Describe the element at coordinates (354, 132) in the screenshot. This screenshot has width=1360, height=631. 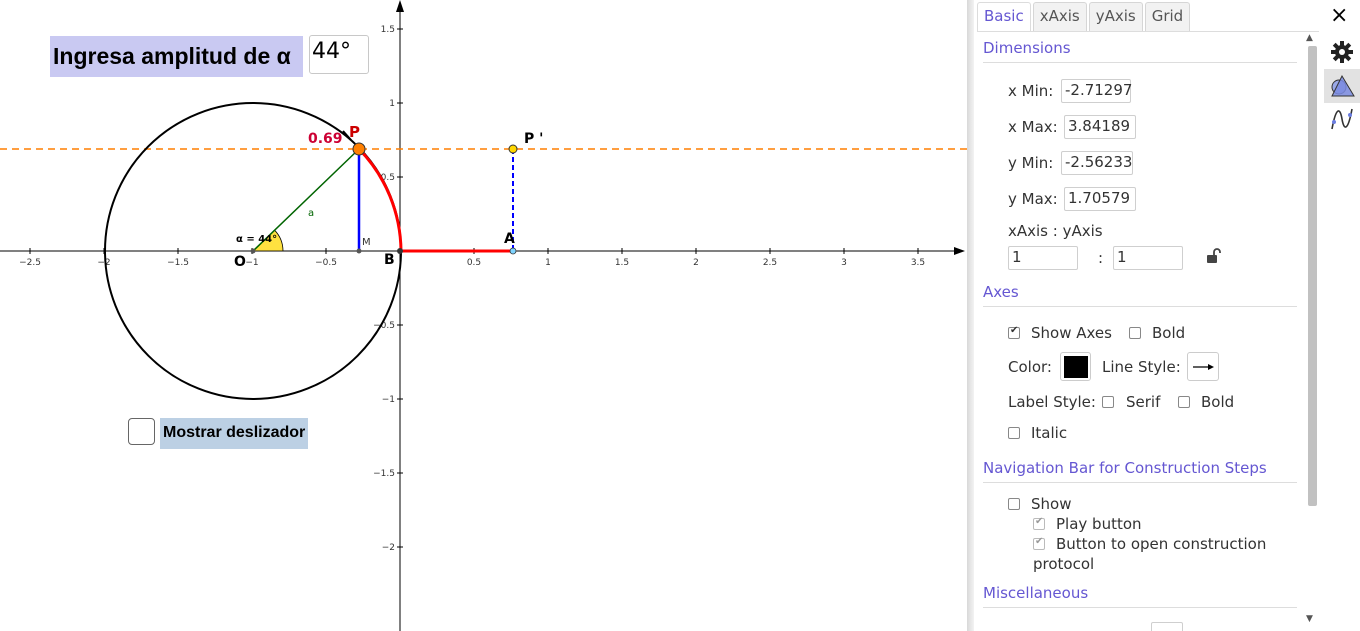
I see `label-P: P` at that location.